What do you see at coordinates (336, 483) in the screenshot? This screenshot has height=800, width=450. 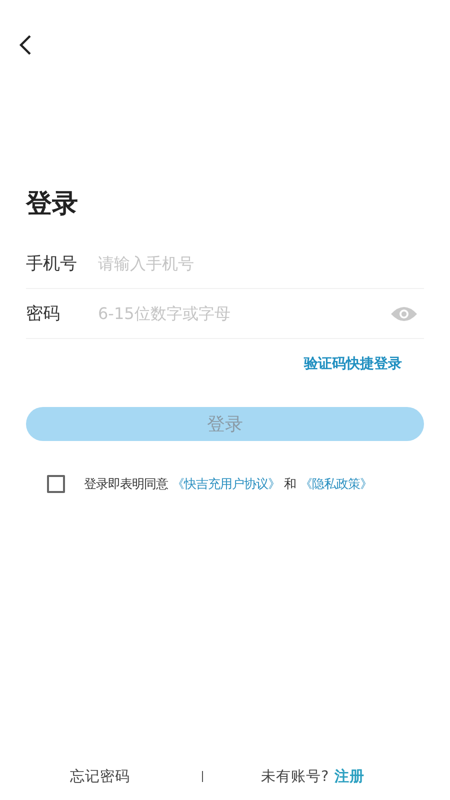 I see `agreement-link: 《隐私政策》` at bounding box center [336, 483].